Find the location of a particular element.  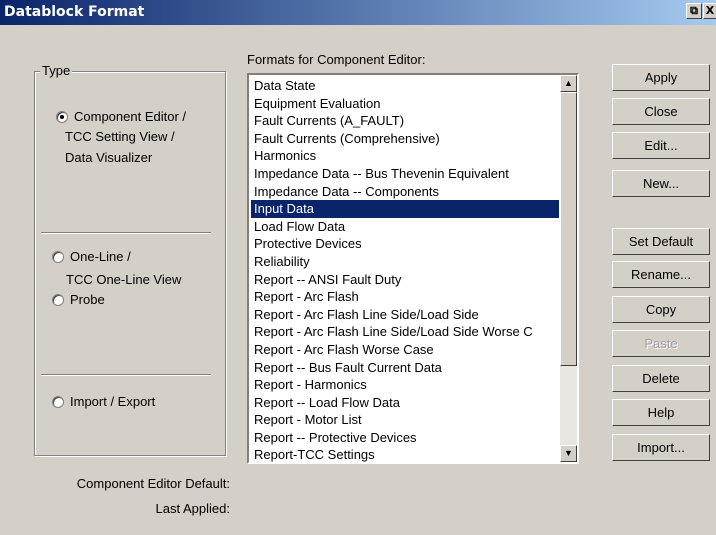

formats-label: Formats for Component Editor: is located at coordinates (336, 59).